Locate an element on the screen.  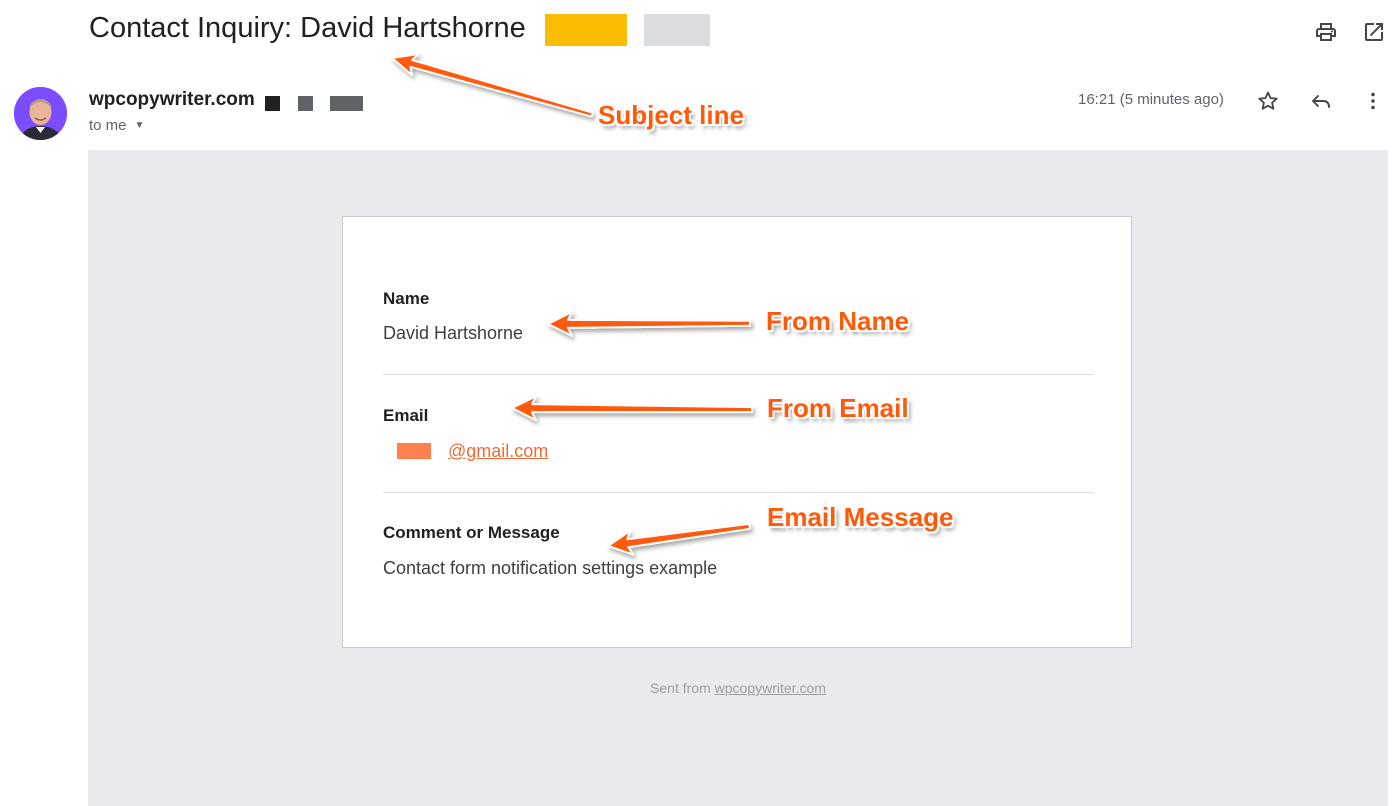
annotation-from-email: From Email is located at coordinates (838, 408).